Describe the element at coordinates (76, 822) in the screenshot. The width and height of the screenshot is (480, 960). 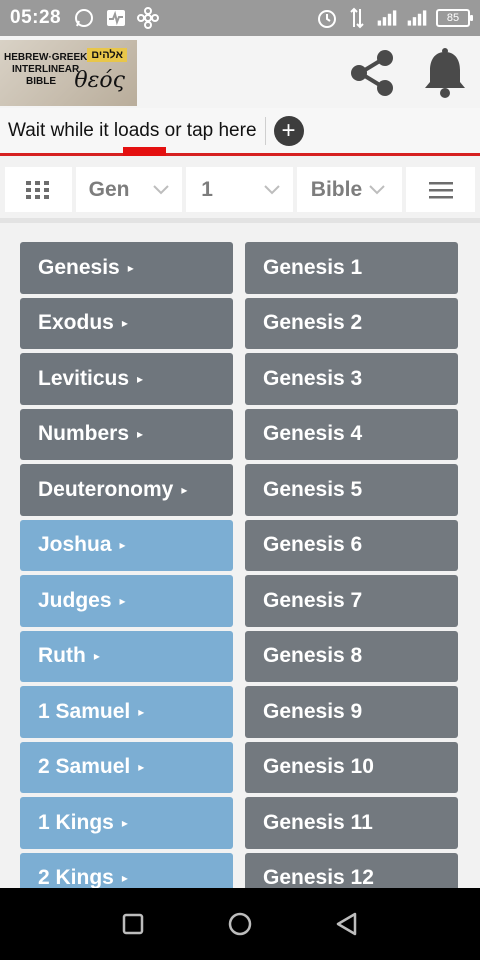
I see `book-label: 1 Kings` at that location.